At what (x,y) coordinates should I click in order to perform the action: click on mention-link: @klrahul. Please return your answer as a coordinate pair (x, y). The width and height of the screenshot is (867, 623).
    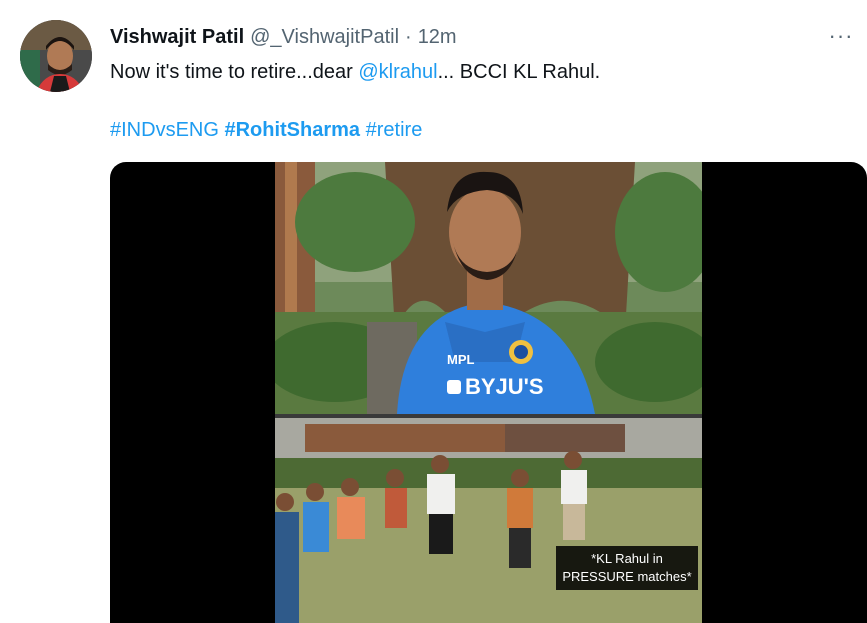
    Looking at the image, I should click on (397, 72).